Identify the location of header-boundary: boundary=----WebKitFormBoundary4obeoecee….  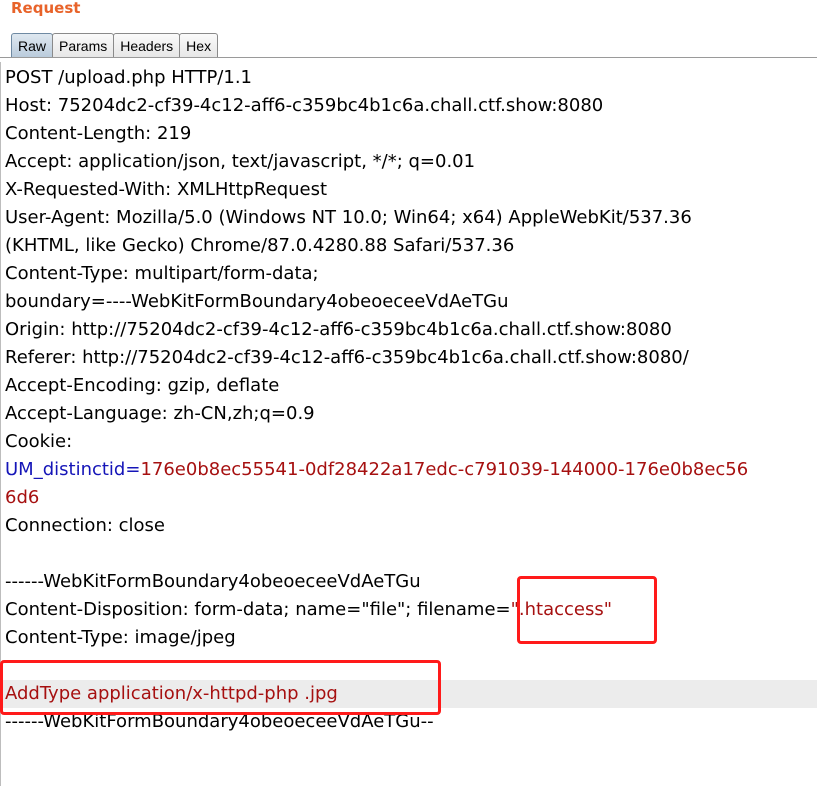
(409, 302).